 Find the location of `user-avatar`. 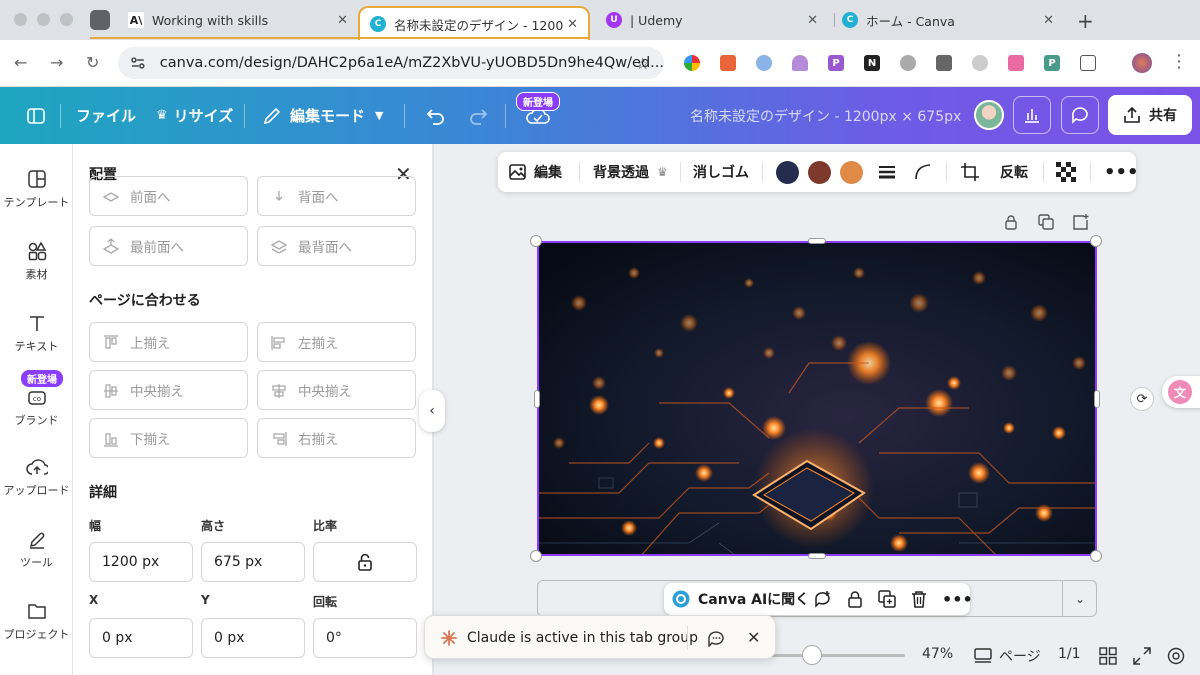

user-avatar is located at coordinates (989, 115).